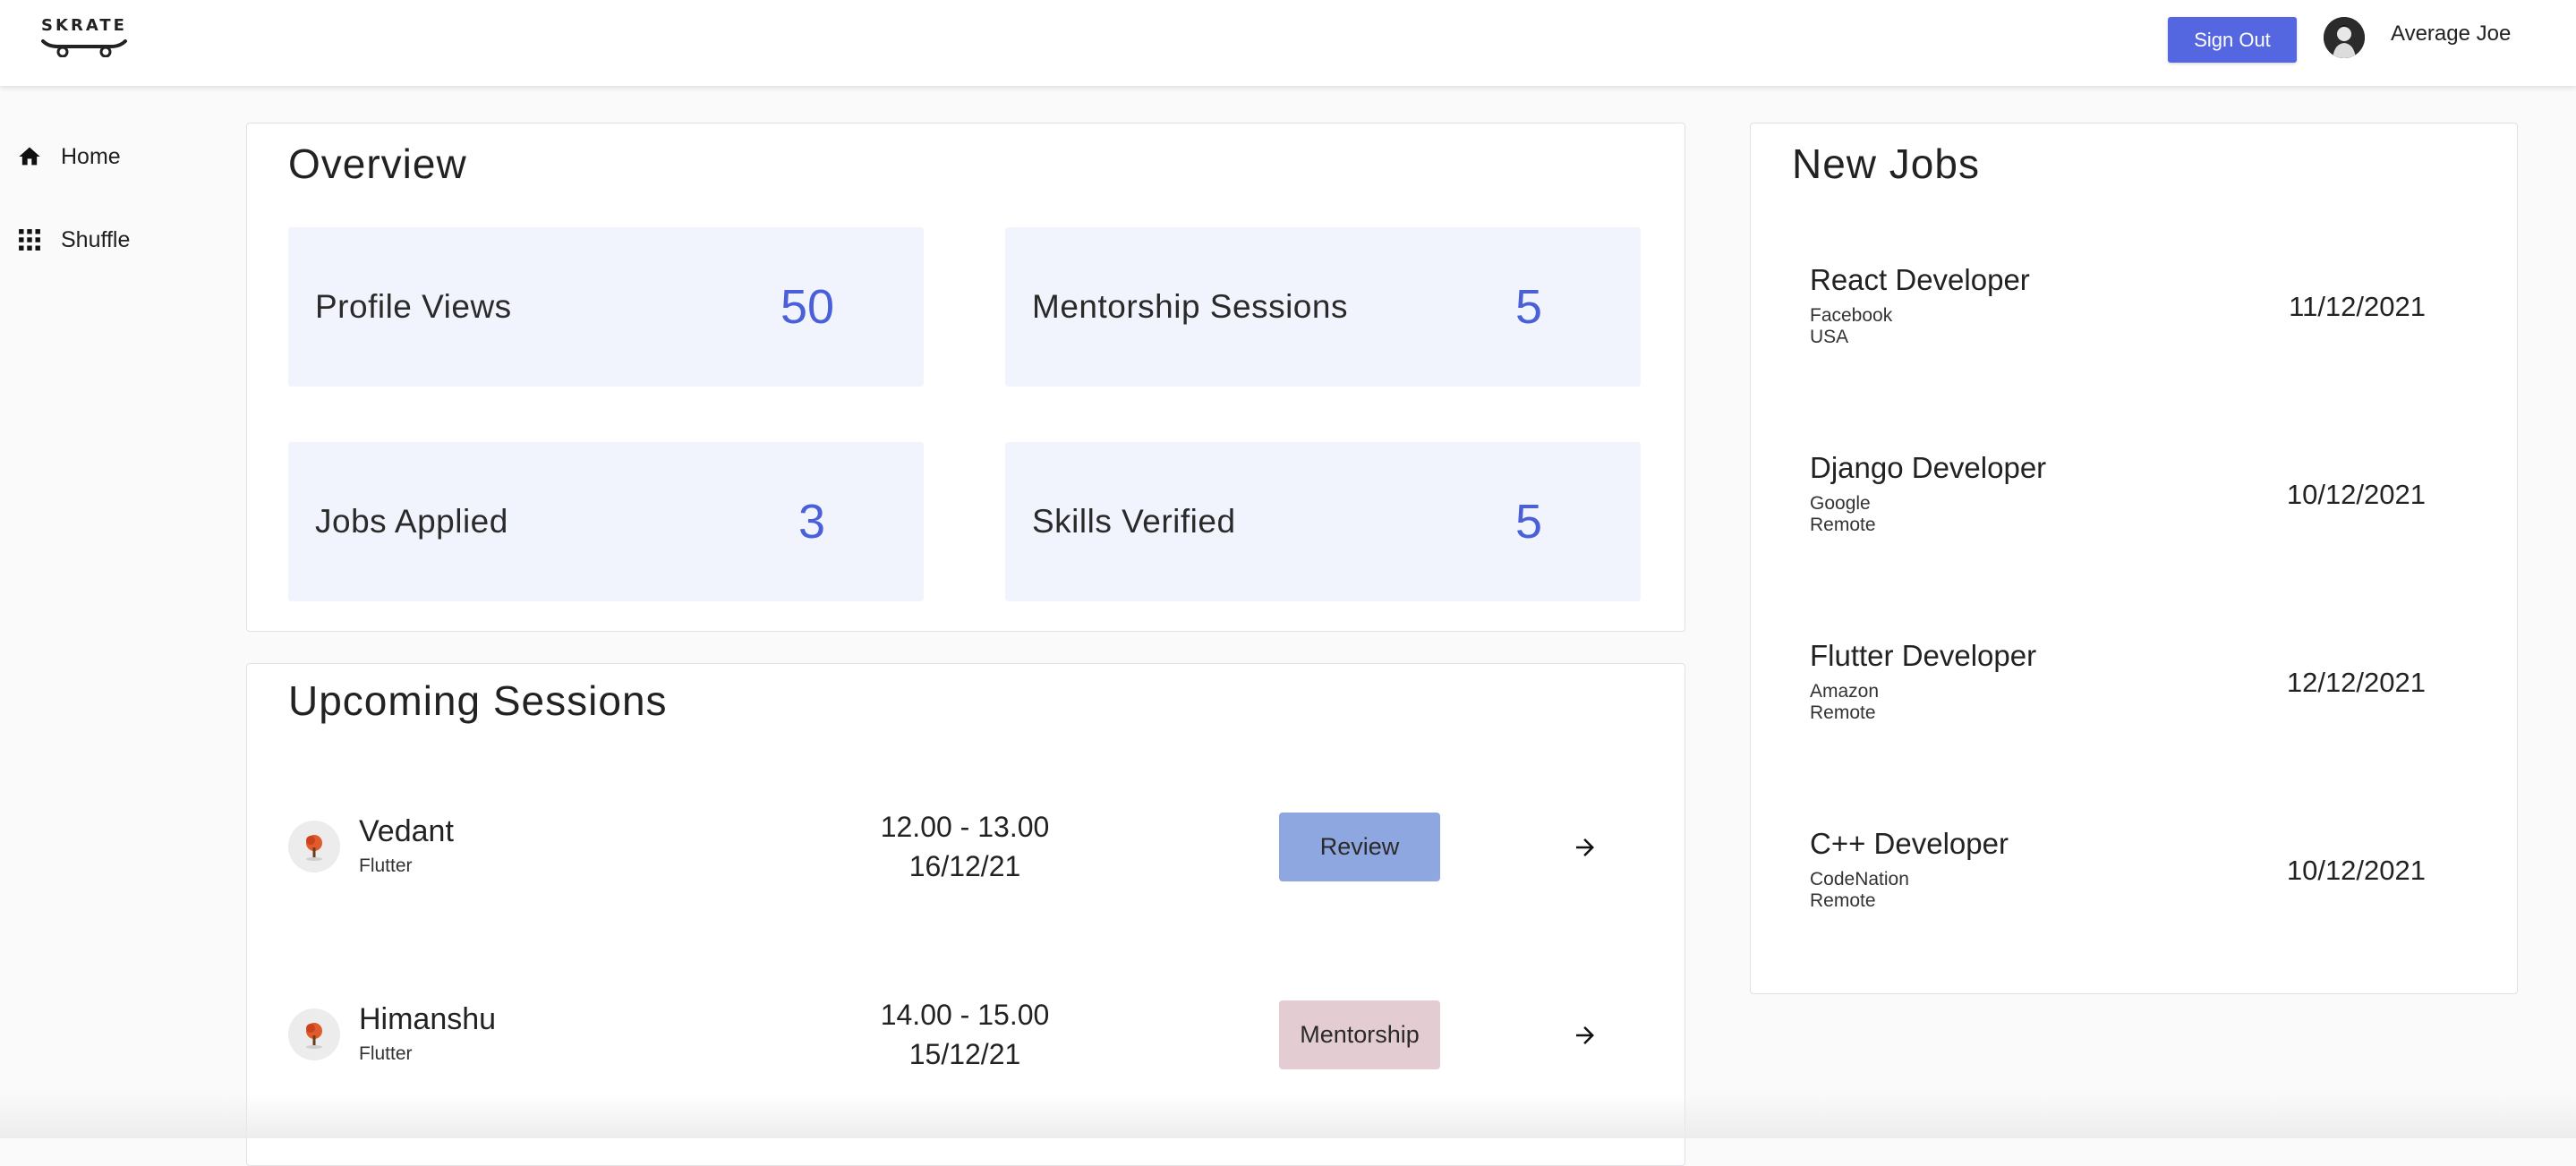  I want to click on session-mentor-name: Vedant, so click(406, 831).